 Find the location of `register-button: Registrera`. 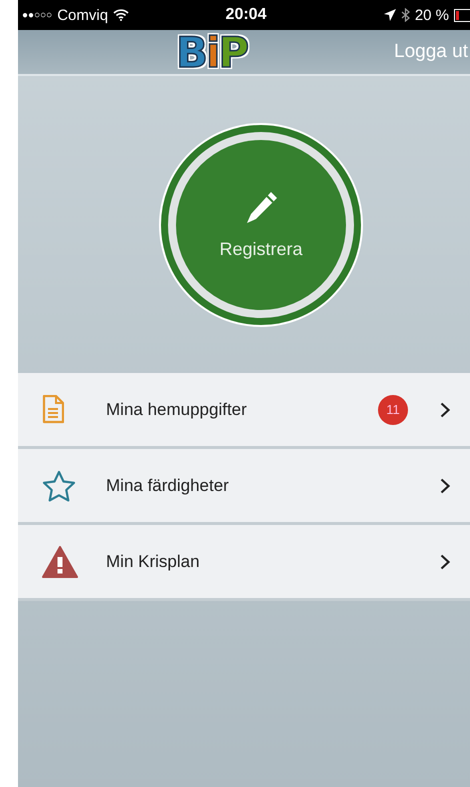

register-button: Registrera is located at coordinates (261, 224).